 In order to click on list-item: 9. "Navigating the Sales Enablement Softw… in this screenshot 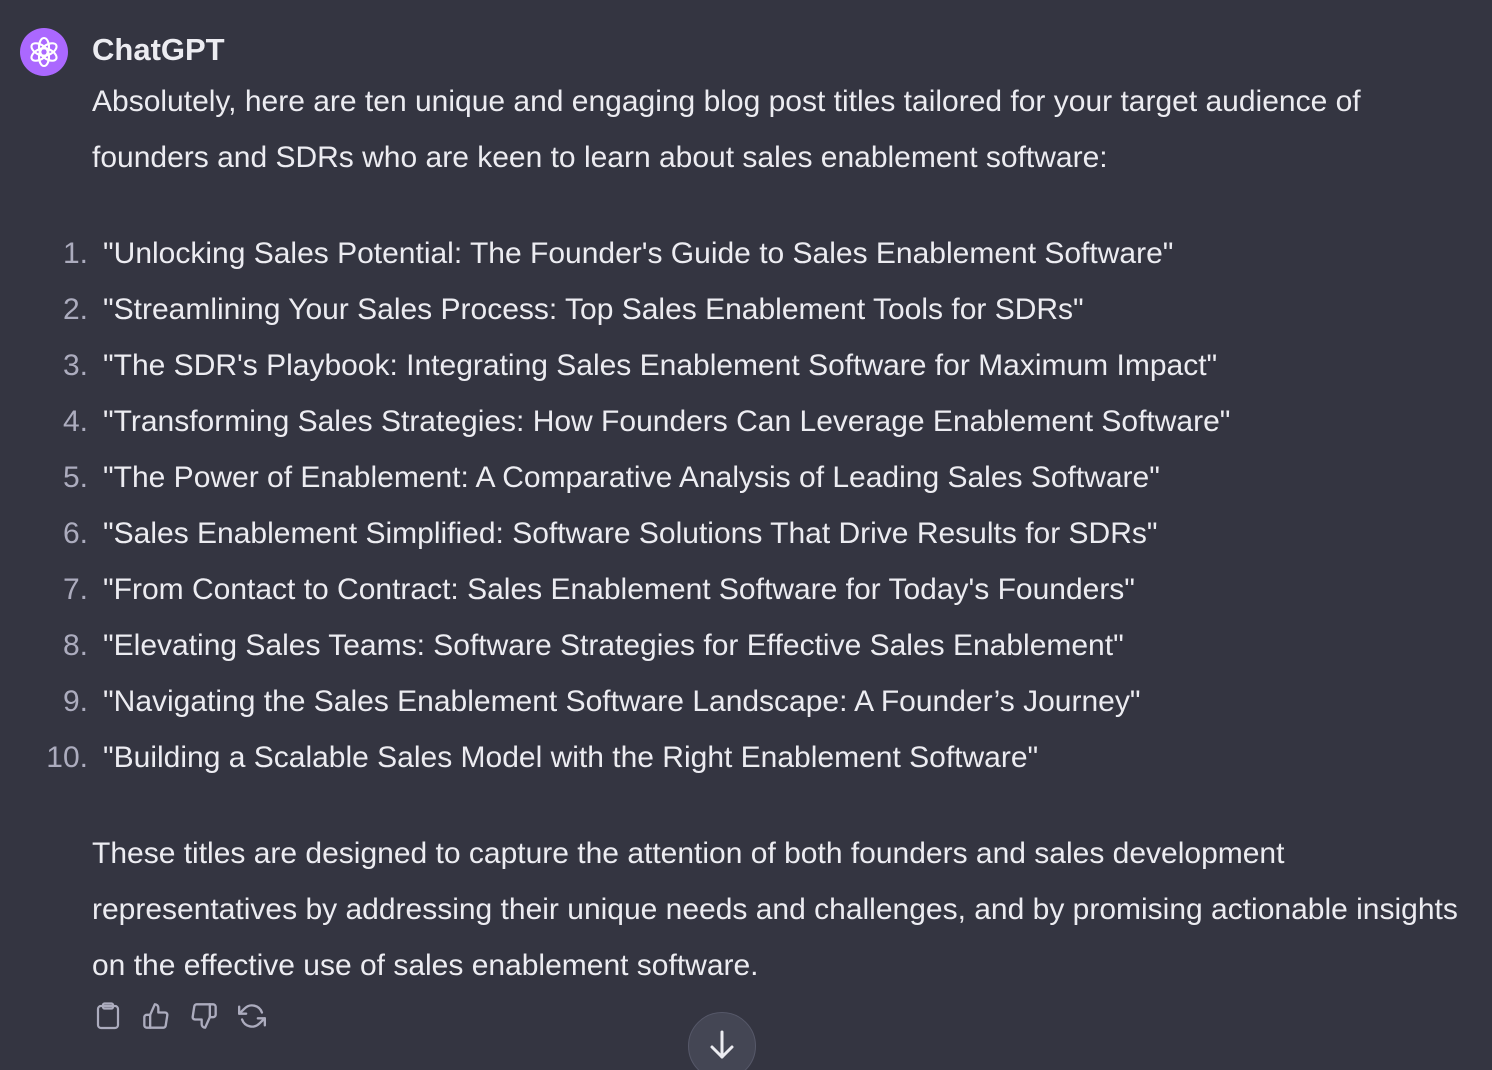, I will do `click(767, 702)`.